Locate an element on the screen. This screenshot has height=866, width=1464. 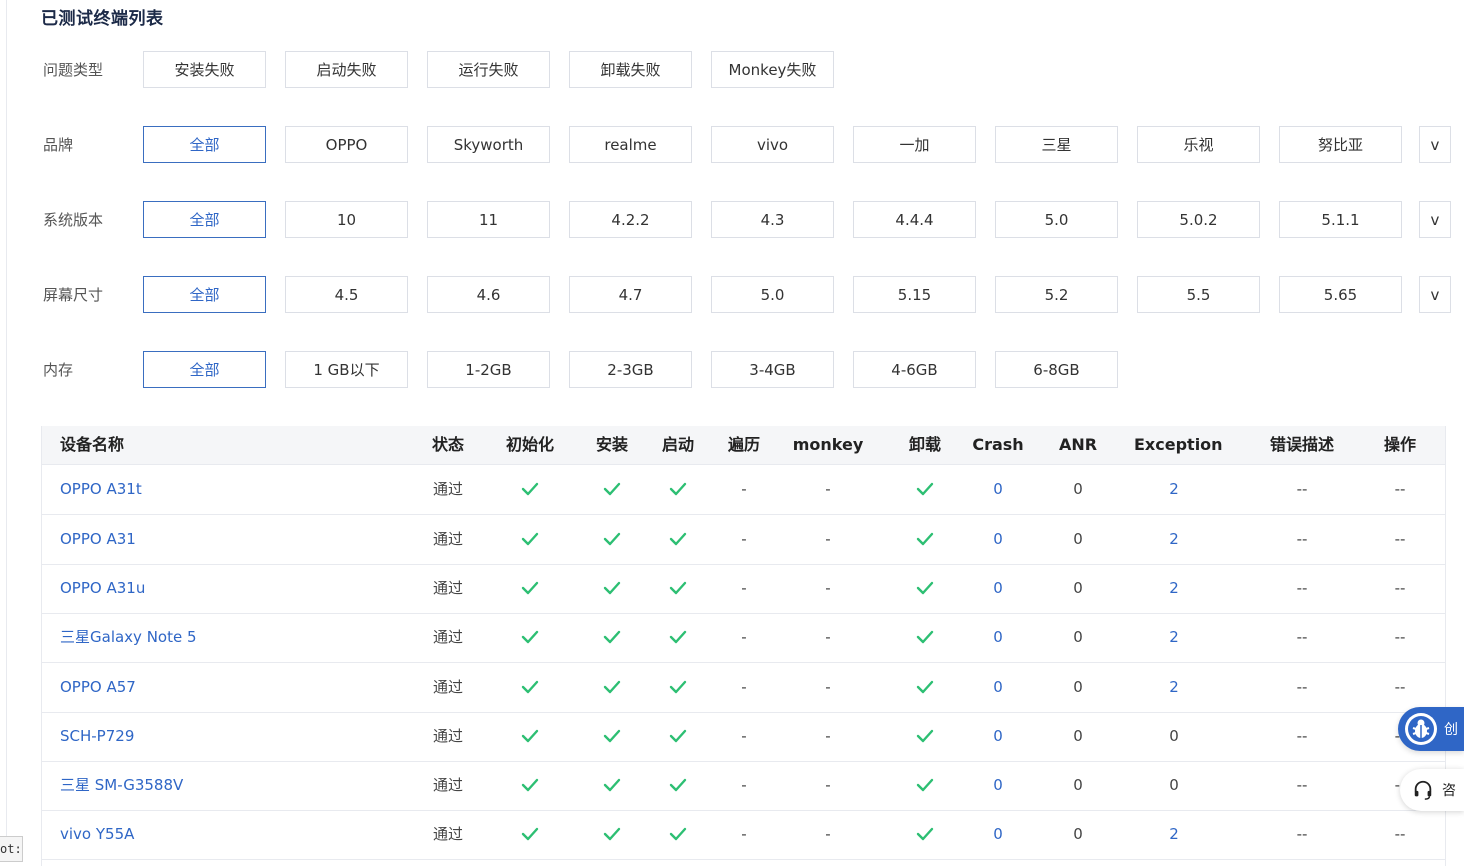
filter-chip-4-4-4: 4.4.4 is located at coordinates (914, 219).